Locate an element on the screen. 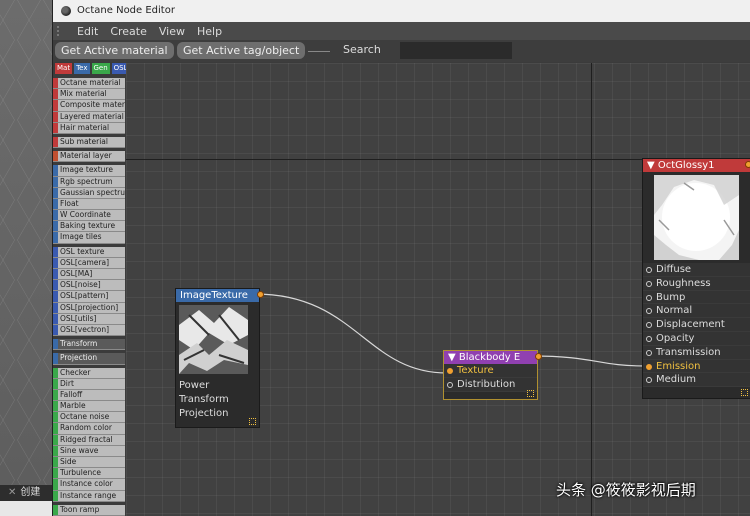  palette-item: Gaussian spectrum is located at coordinates (89, 193).